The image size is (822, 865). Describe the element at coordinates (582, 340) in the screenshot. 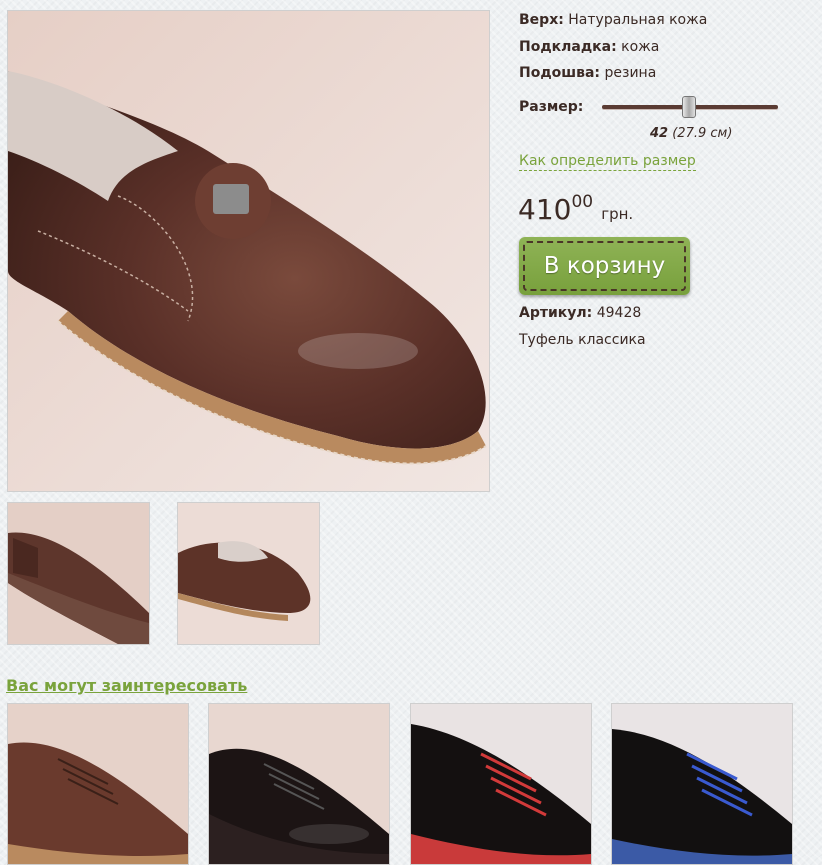

I see `product-description: Туфель классика` at that location.